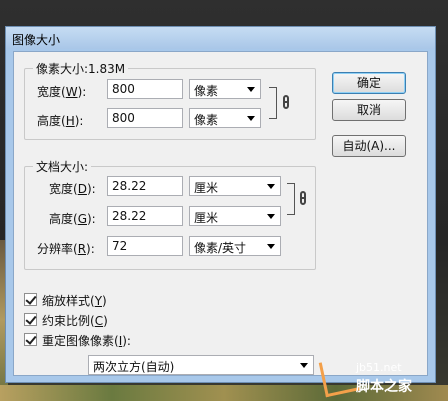 This screenshot has width=448, height=401. What do you see at coordinates (72, 189) in the screenshot?
I see `doc-width-label: 宽度(D):` at bounding box center [72, 189].